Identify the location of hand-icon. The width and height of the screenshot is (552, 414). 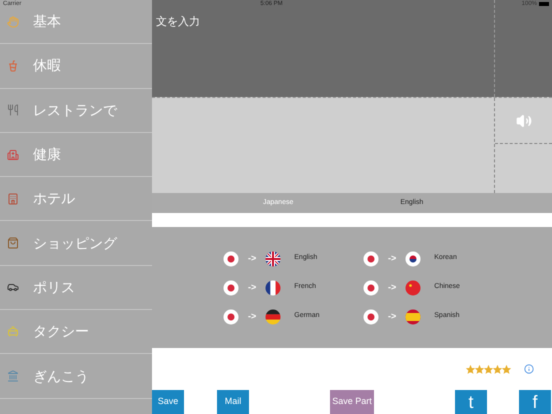
(13, 22).